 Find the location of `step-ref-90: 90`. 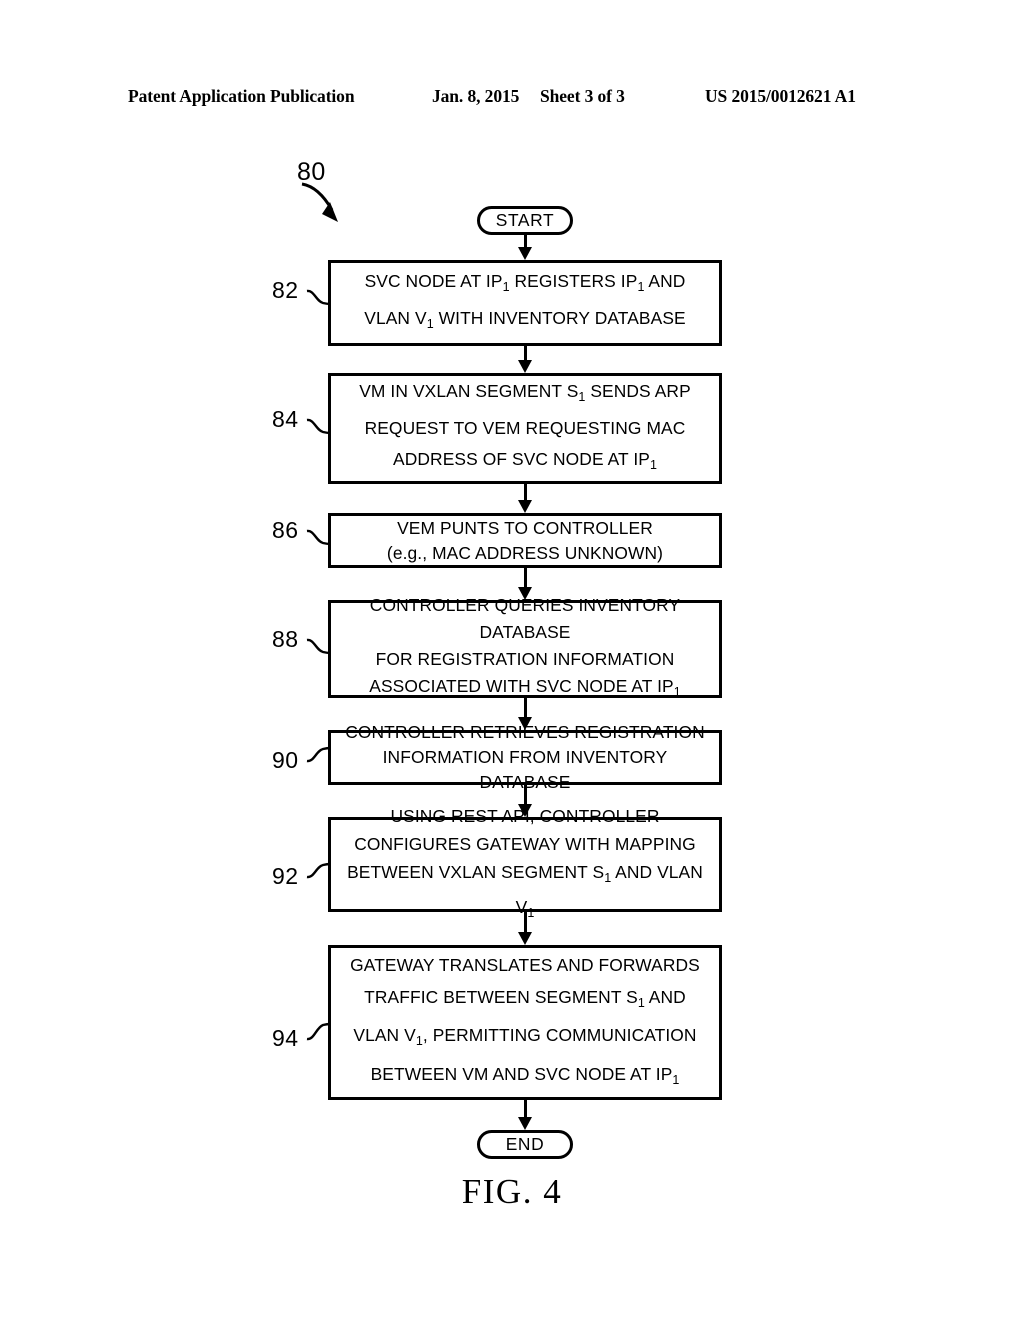

step-ref-90: 90 is located at coordinates (285, 760).